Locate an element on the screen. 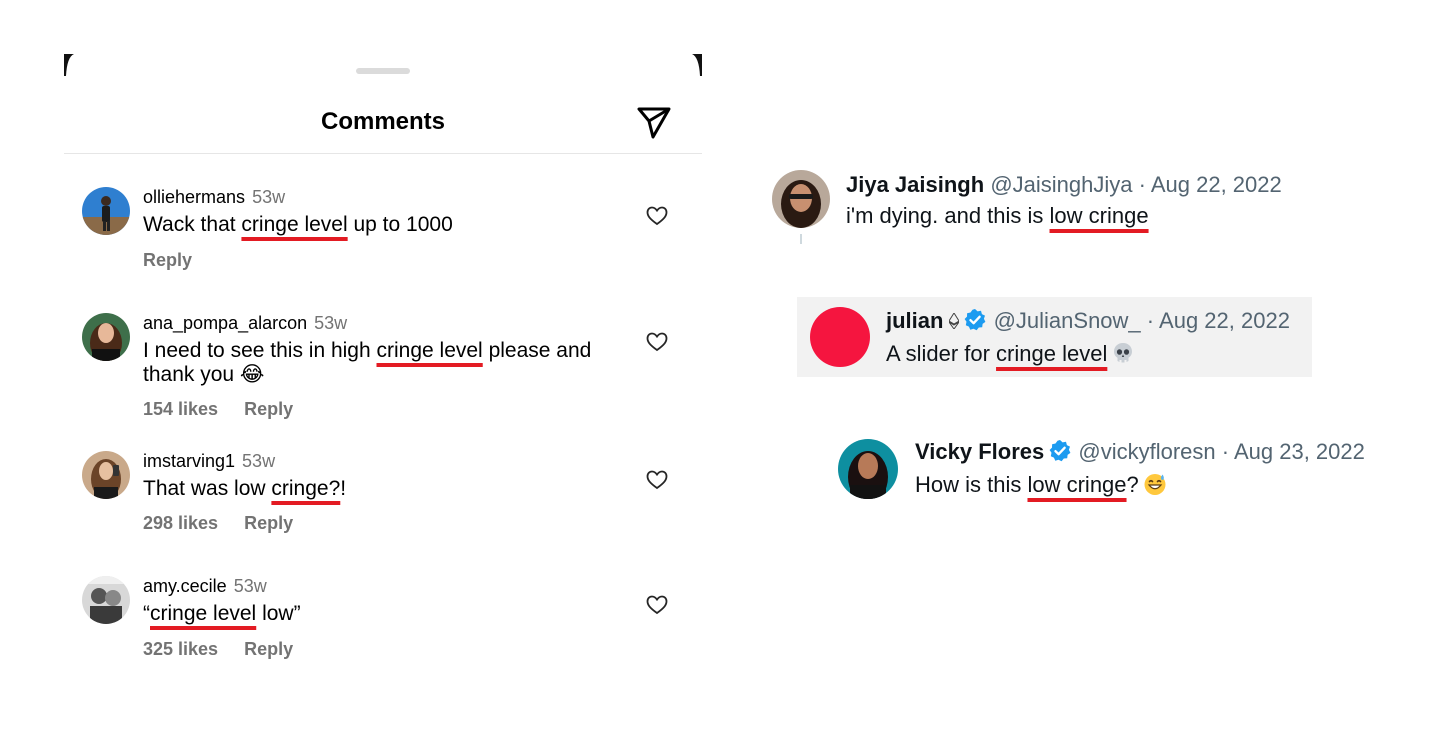  tweet-text-before: How is this is located at coordinates (971, 484).